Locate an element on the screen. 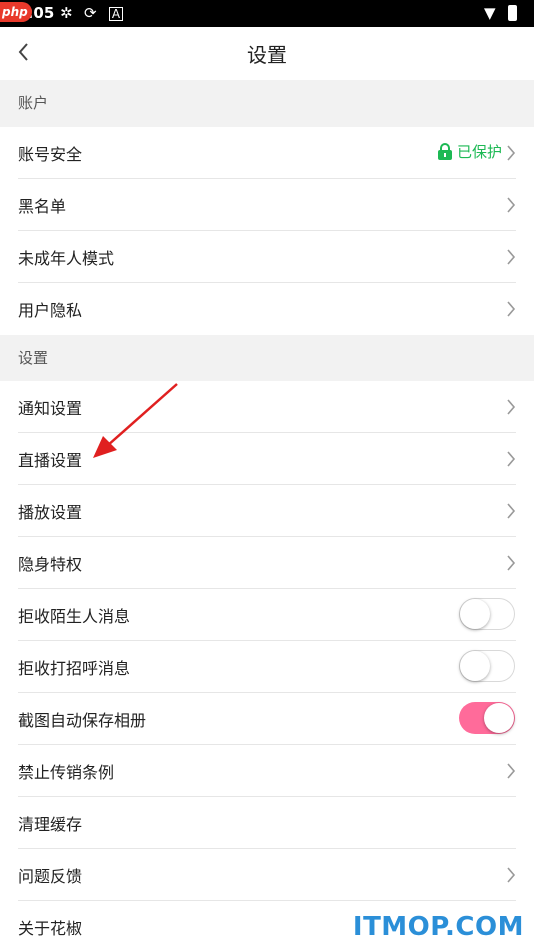 The width and height of the screenshot is (534, 950). row-screenshot-auto-save: 截图自动保存相册 is located at coordinates (267, 719).